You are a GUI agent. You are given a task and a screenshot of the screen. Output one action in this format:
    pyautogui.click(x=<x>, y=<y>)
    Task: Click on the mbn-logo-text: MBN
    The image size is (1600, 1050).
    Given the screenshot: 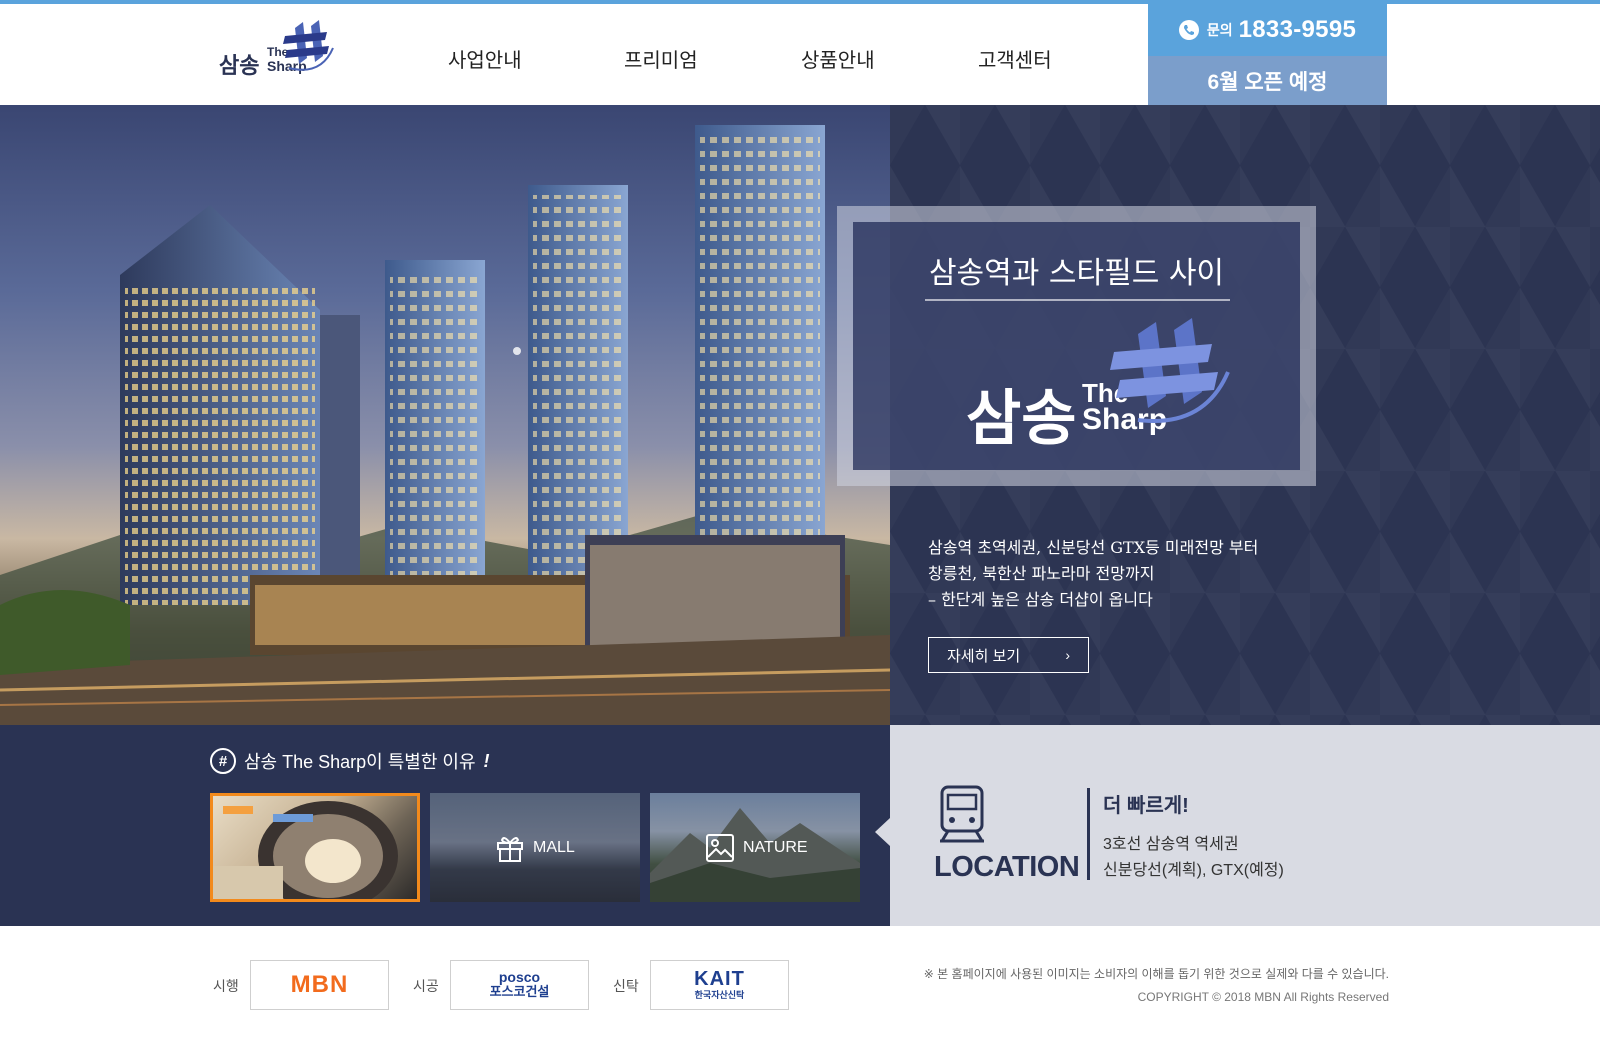 What is the action you would take?
    pyautogui.click(x=319, y=984)
    